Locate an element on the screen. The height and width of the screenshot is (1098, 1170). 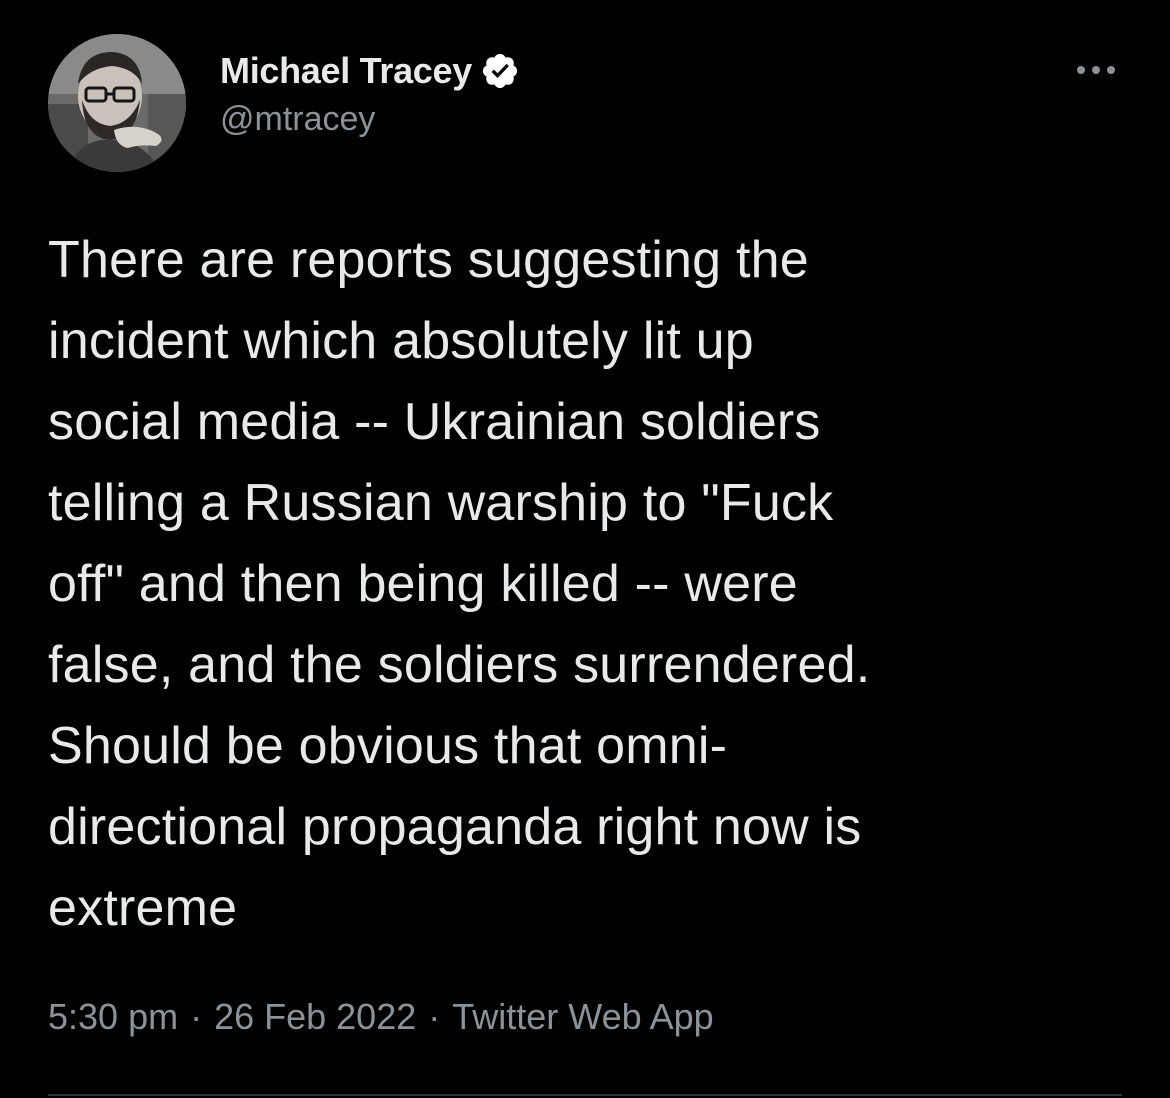
more-horizontal-icon is located at coordinates (1096, 70).